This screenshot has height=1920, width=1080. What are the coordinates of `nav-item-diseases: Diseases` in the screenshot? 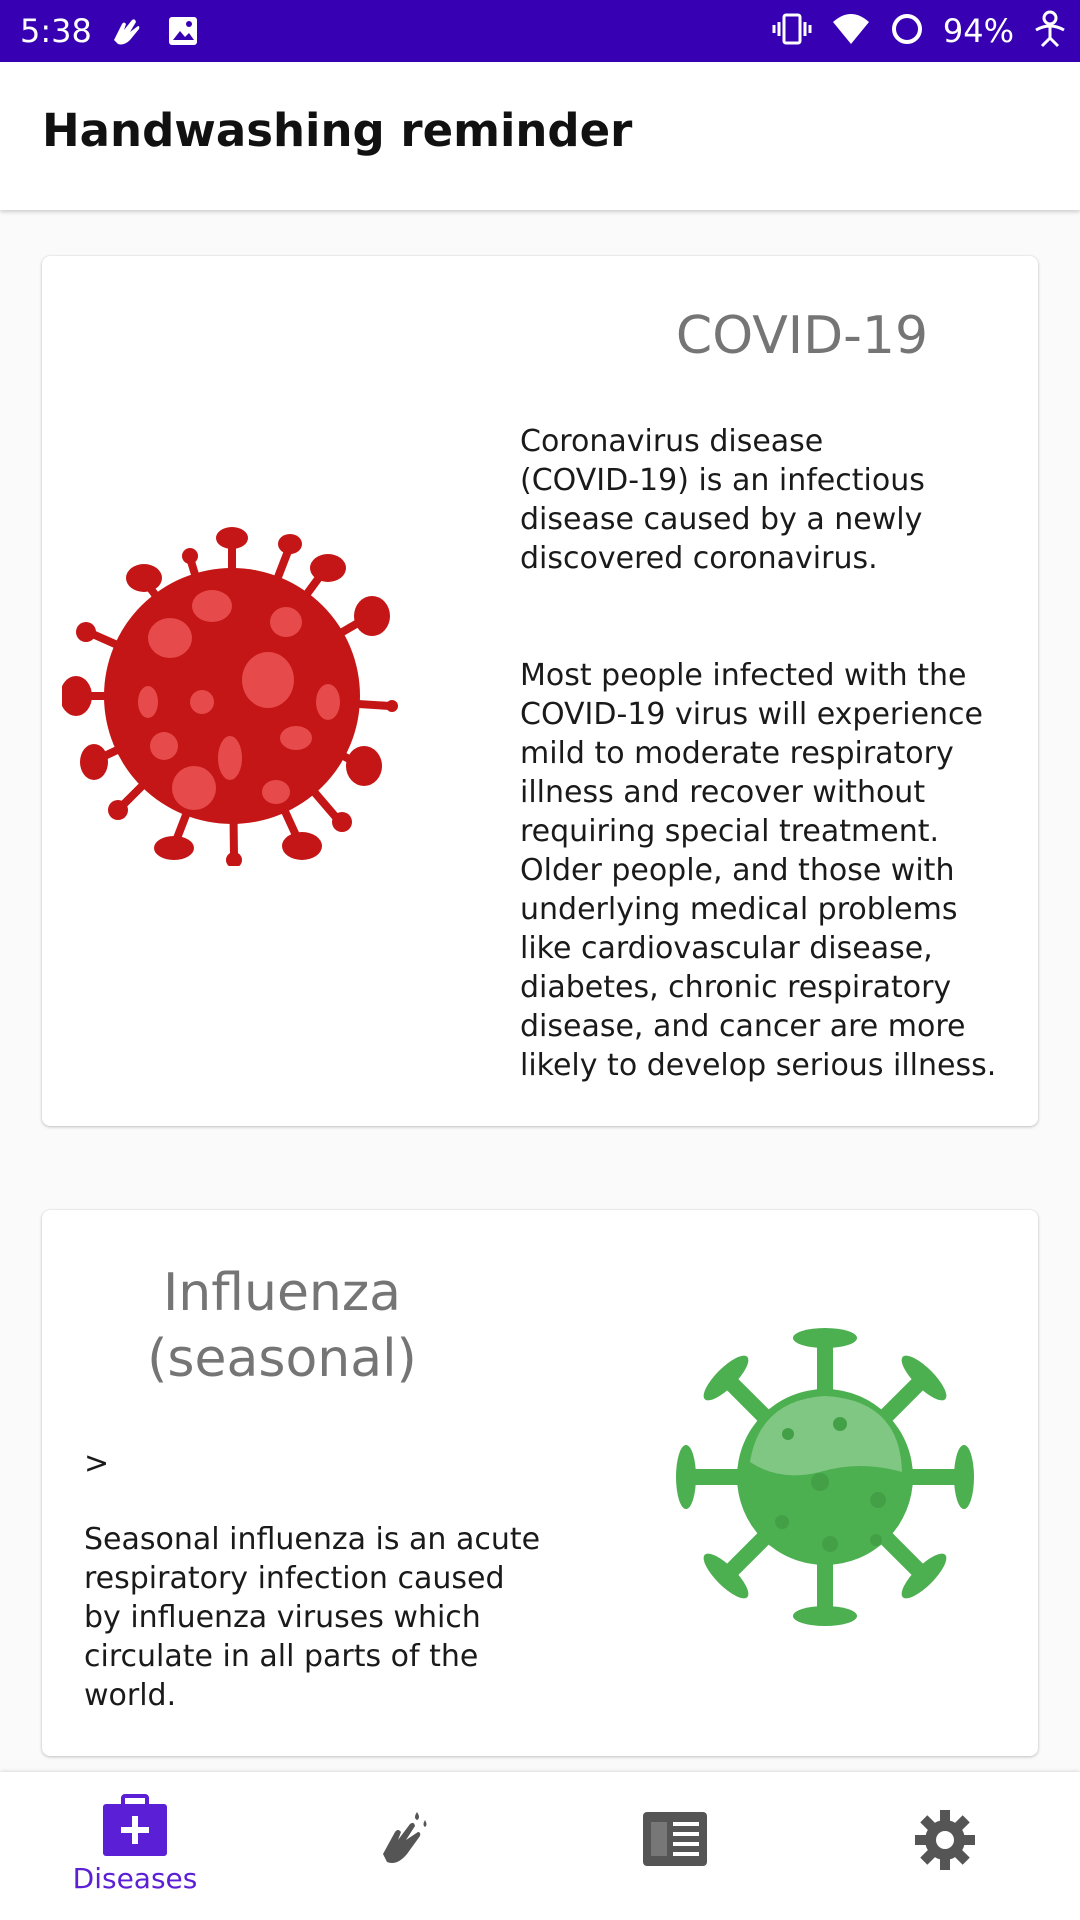 It's located at (135, 1846).